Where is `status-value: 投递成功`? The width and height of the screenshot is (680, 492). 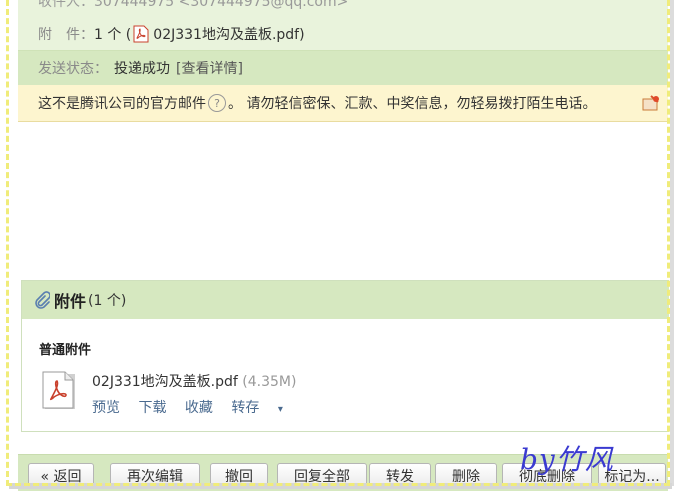
status-value: 投递成功 is located at coordinates (142, 69).